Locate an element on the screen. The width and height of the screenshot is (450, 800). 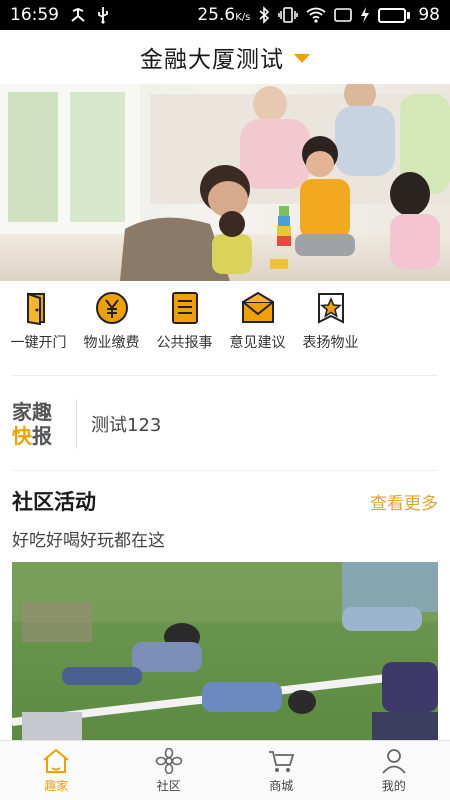
usb-icon is located at coordinates (103, 15).